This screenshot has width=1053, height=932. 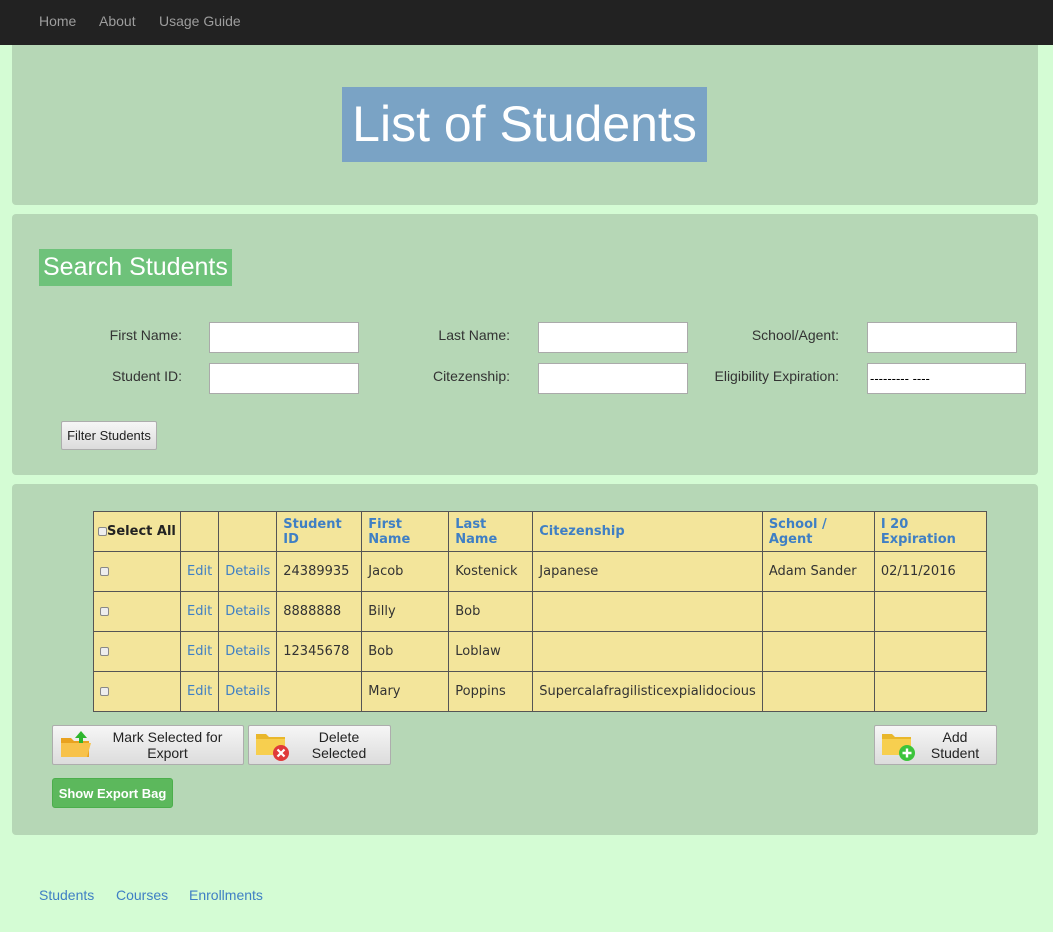 I want to click on citezenship-label: Citezenship:, so click(x=471, y=376).